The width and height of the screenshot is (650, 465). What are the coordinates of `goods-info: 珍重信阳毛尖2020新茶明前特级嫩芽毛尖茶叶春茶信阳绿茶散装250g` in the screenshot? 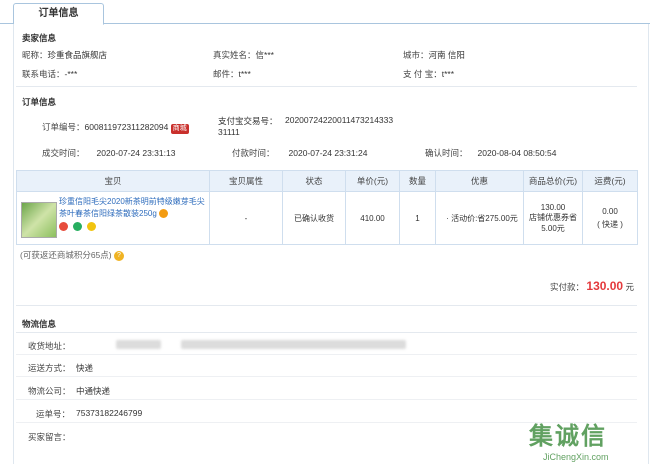 It's located at (133, 214).